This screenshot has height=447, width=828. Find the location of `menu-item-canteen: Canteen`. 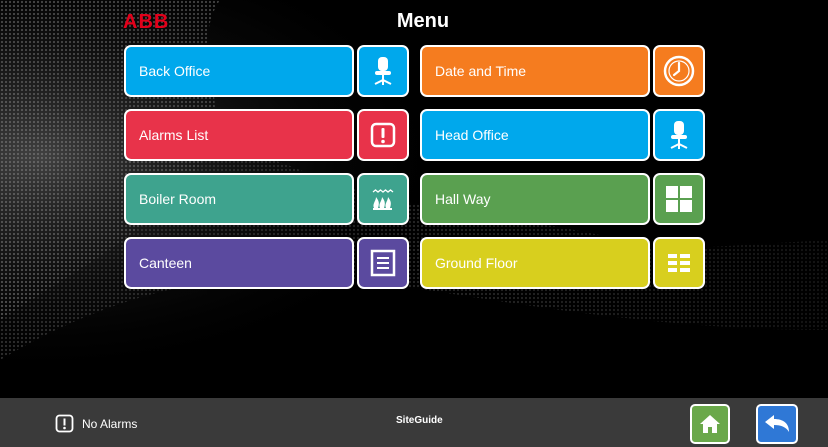

menu-item-canteen: Canteen is located at coordinates (239, 263).